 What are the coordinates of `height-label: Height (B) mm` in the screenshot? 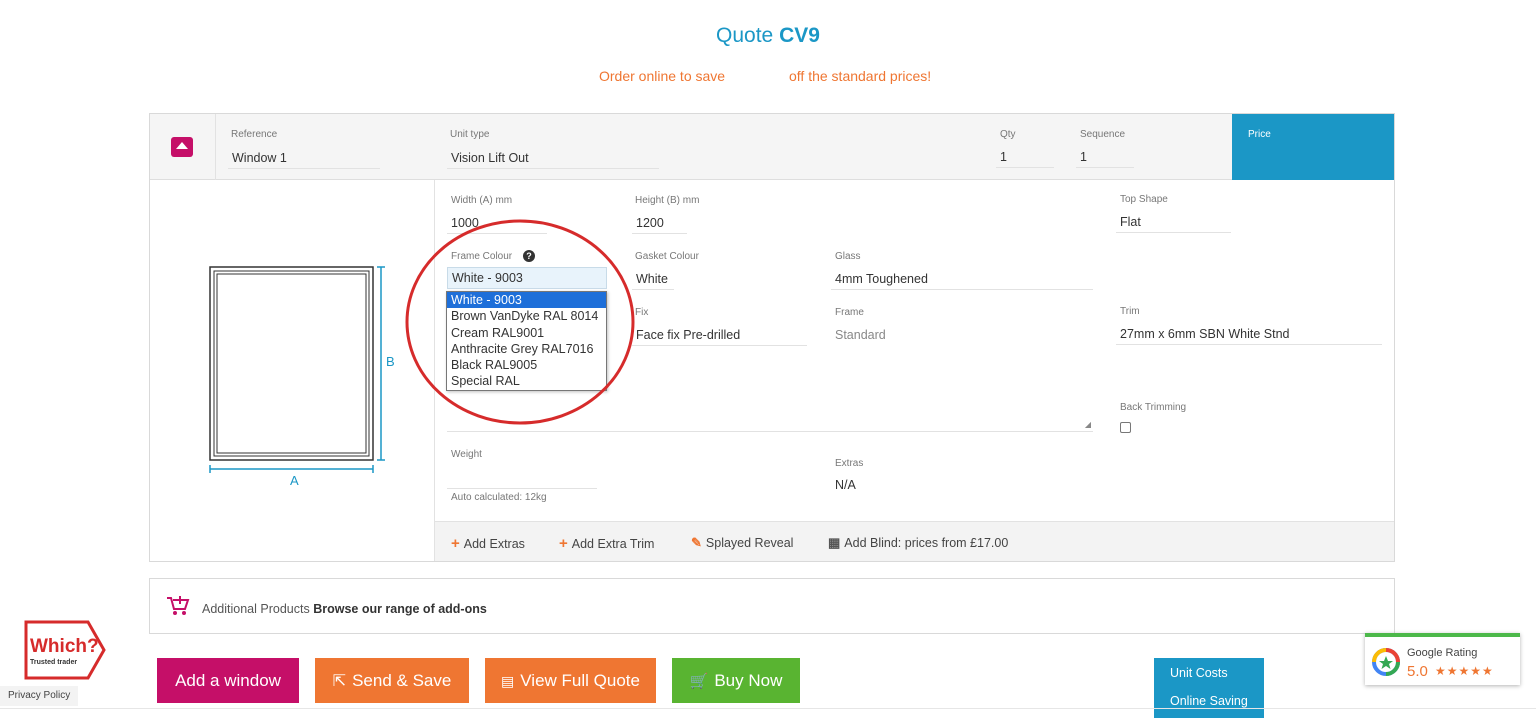 It's located at (667, 200).